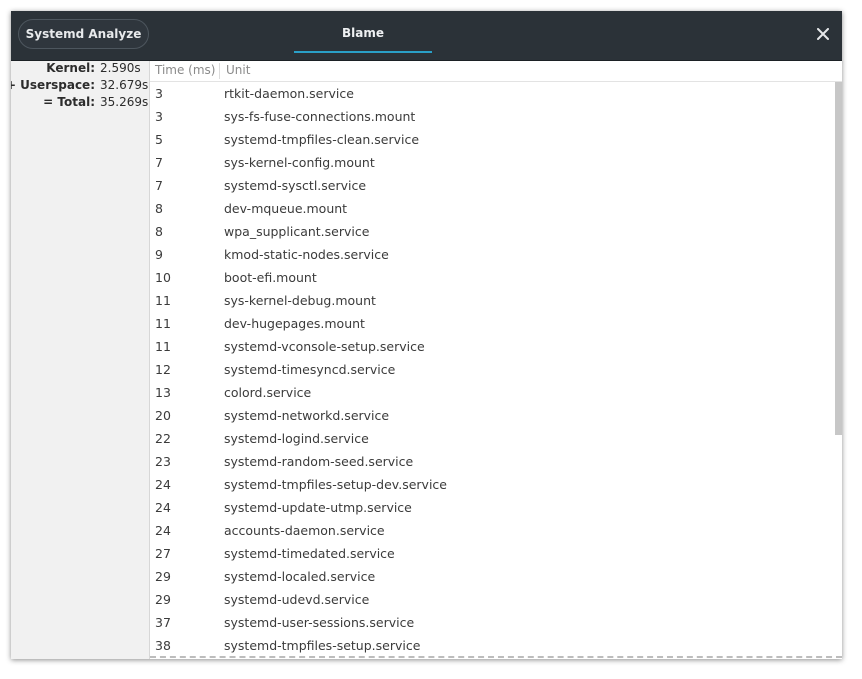 The image size is (862, 679). Describe the element at coordinates (496, 71) in the screenshot. I see `table-header: Time (ms) Unit` at that location.